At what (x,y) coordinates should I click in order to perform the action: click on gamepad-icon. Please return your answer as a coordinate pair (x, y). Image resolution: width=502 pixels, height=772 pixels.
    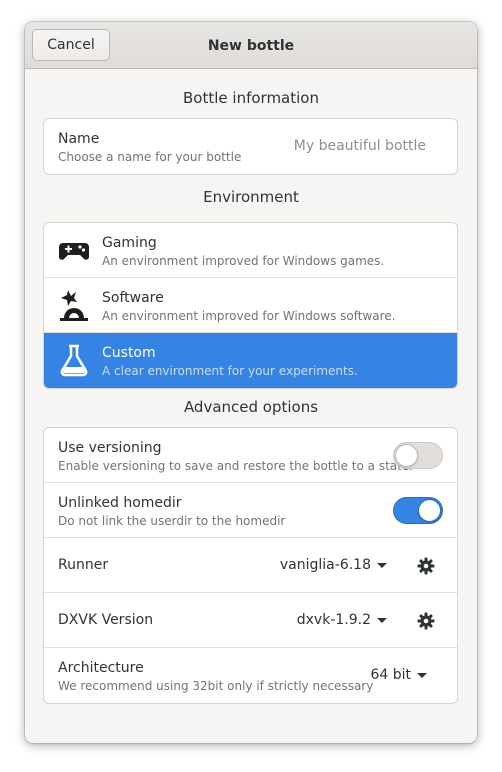
    Looking at the image, I should click on (74, 251).